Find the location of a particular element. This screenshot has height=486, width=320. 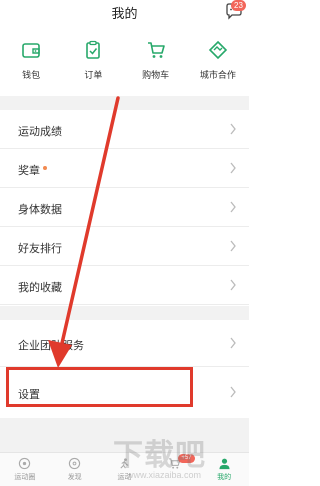

menu-item-label: 运动成绩 is located at coordinates (40, 131).